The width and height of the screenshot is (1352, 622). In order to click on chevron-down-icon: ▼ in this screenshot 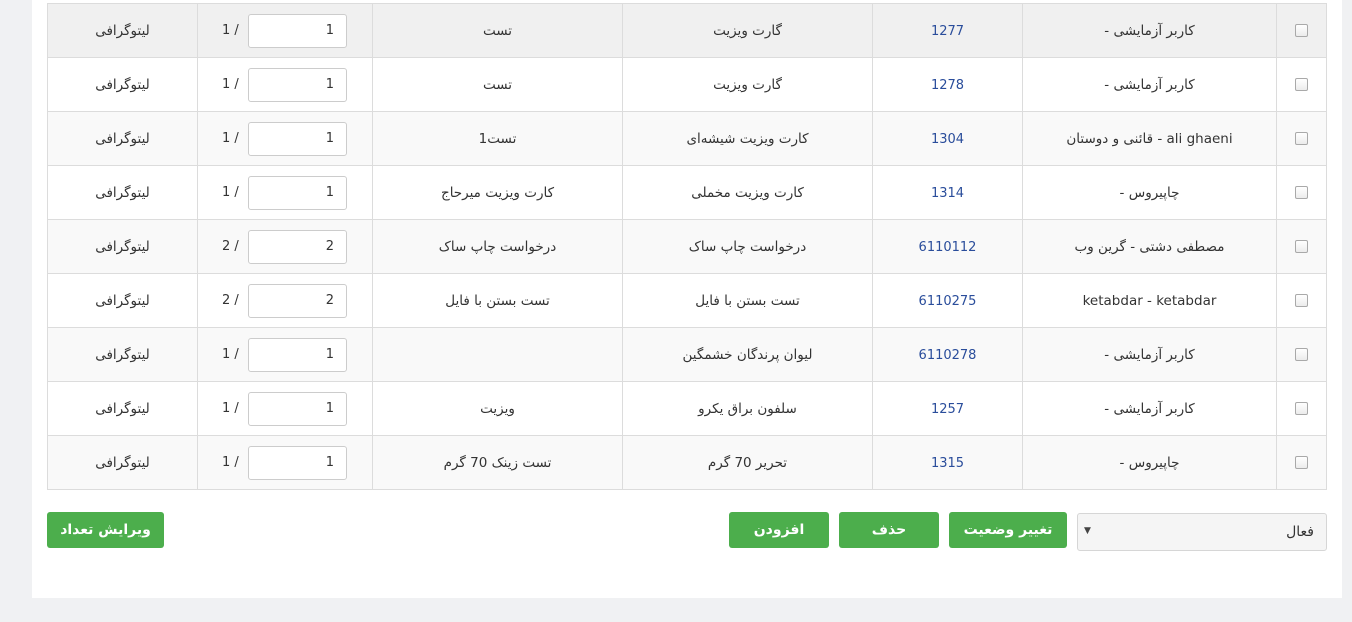, I will do `click(1087, 531)`.